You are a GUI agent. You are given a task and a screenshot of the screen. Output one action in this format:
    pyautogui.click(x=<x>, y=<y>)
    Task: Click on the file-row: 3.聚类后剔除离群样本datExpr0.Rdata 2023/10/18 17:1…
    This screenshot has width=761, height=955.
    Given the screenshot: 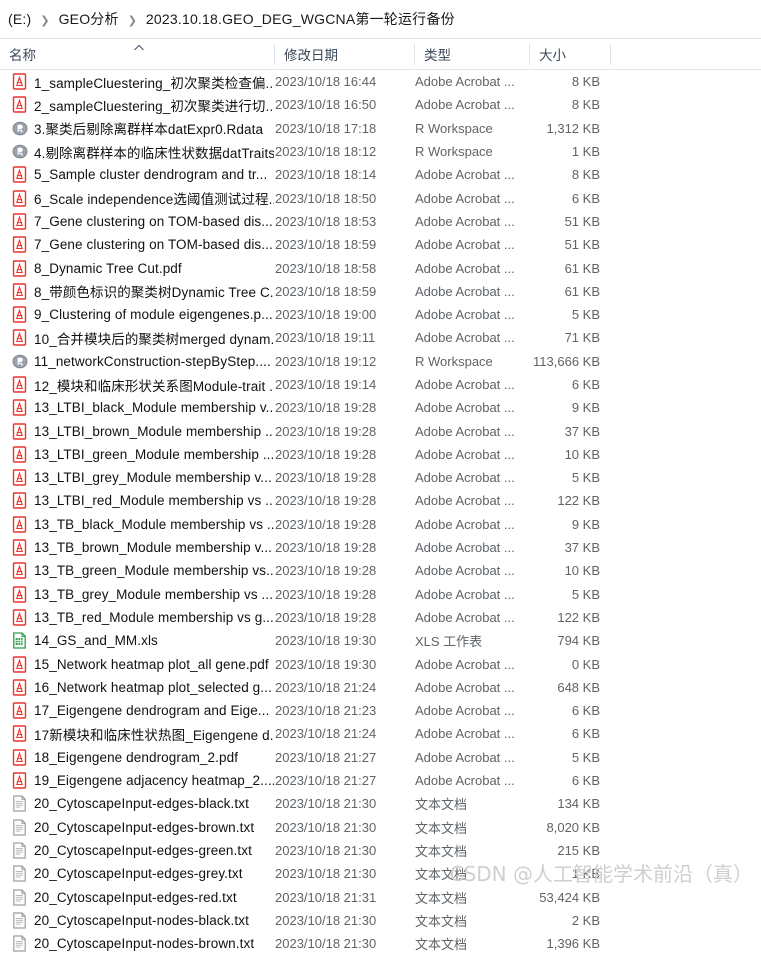 What is the action you would take?
    pyautogui.click(x=380, y=128)
    